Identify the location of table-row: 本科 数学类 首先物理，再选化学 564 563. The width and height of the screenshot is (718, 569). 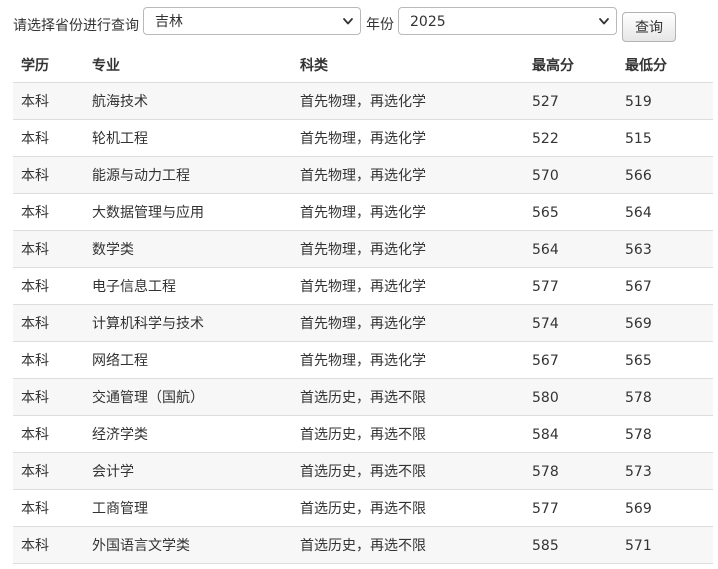
(363, 249).